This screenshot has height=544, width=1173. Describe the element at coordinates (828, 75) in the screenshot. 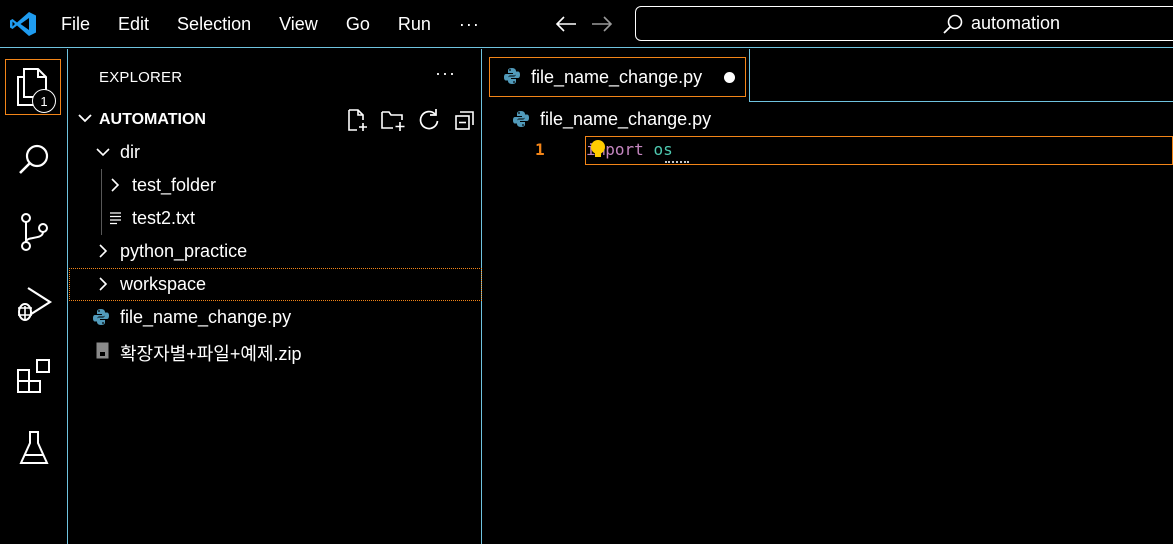

I see `tab-bar: file_name_change.py` at that location.